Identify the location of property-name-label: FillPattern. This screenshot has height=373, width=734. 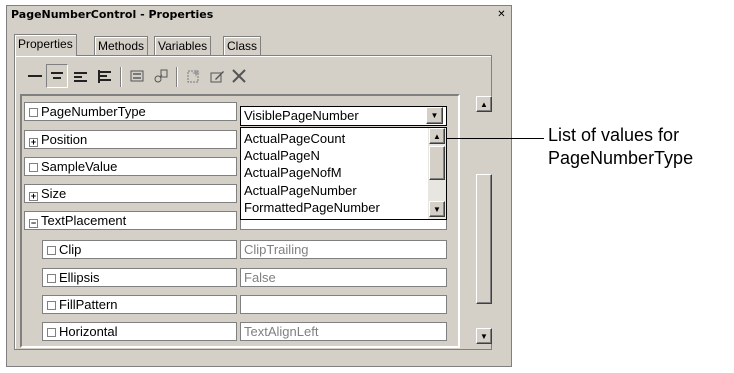
(88, 304).